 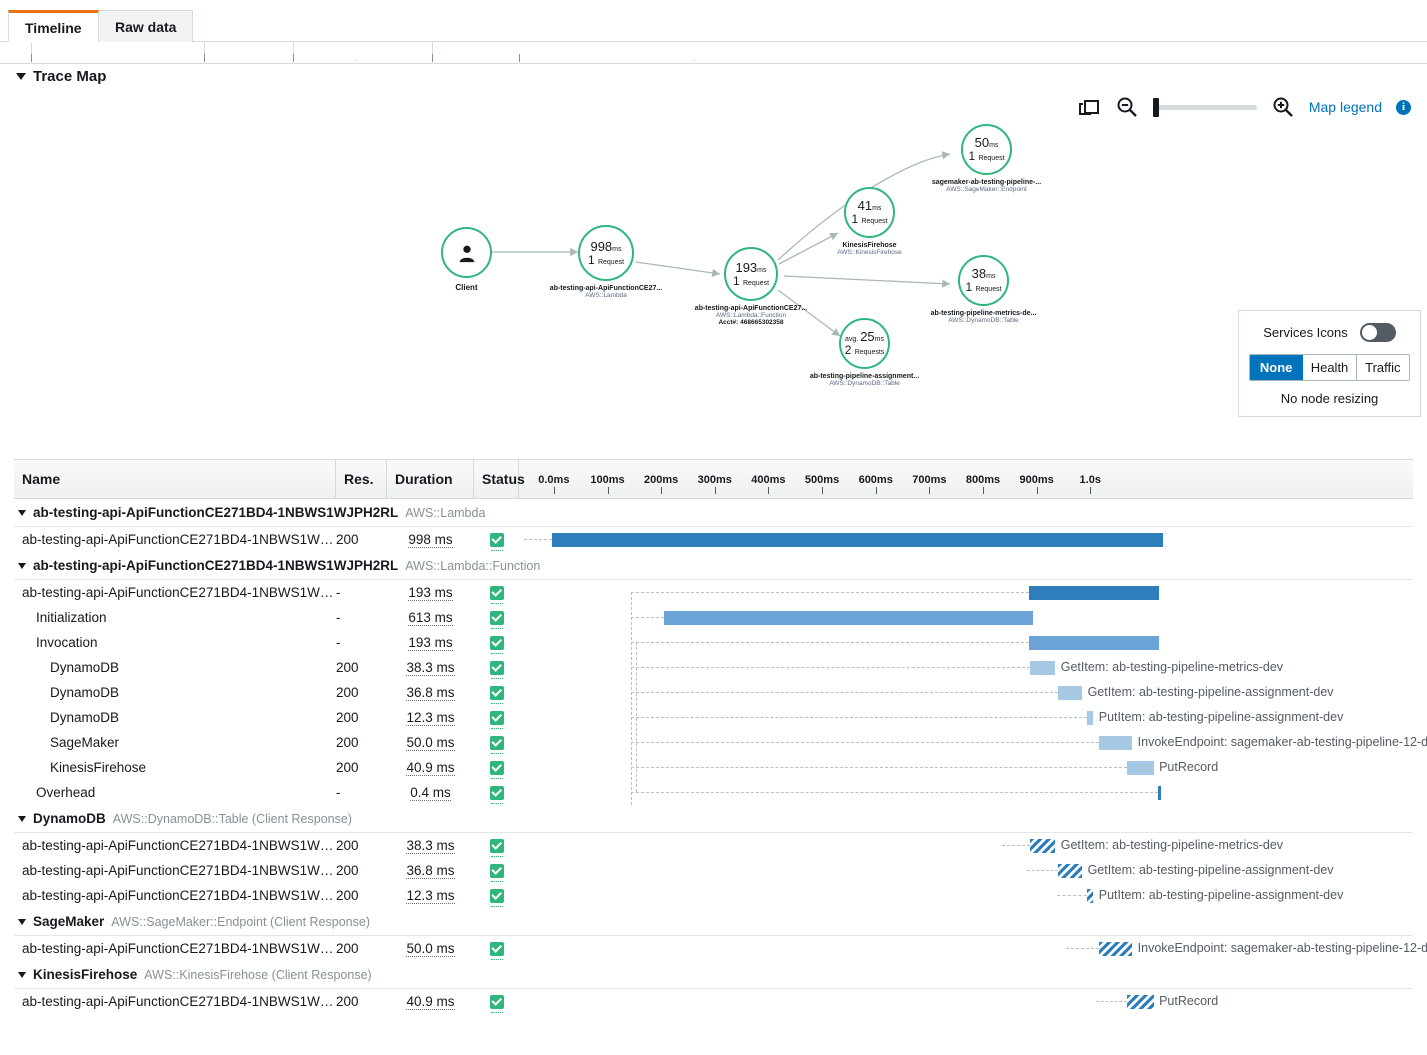 I want to click on map-node-client-circle, so click(x=466, y=252).